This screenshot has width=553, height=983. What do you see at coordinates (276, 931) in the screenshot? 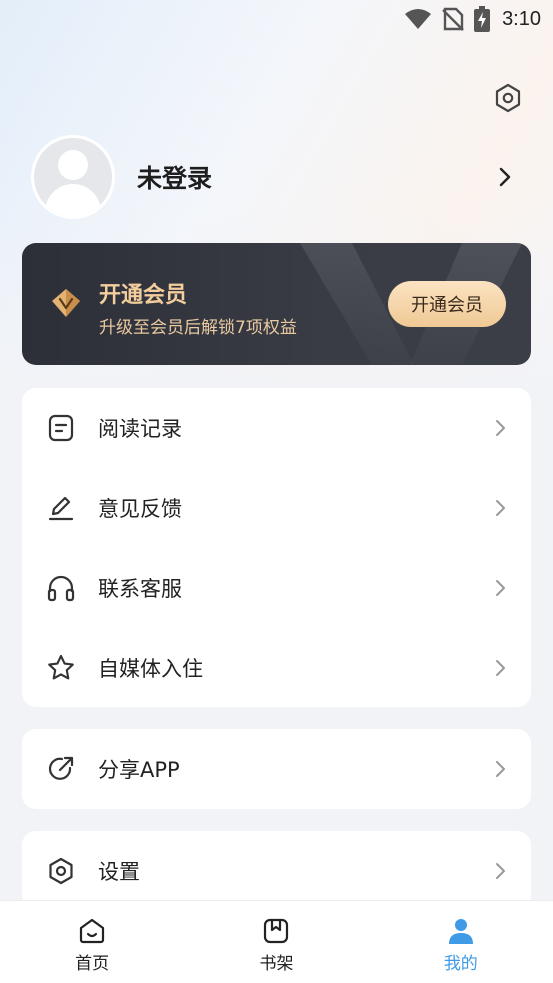
I see `bookshelf-icon` at bounding box center [276, 931].